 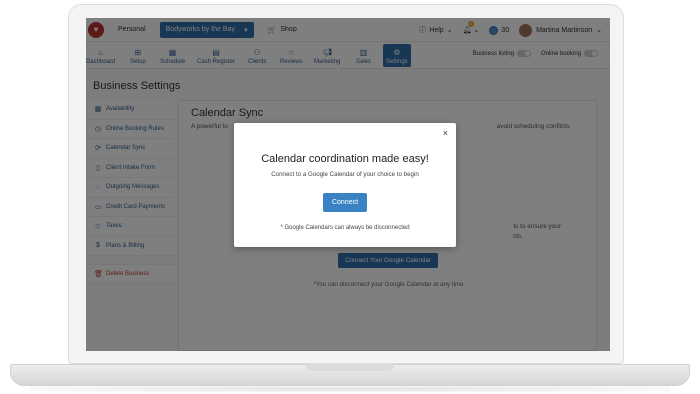 I want to click on close-icon: ×, so click(x=445, y=133).